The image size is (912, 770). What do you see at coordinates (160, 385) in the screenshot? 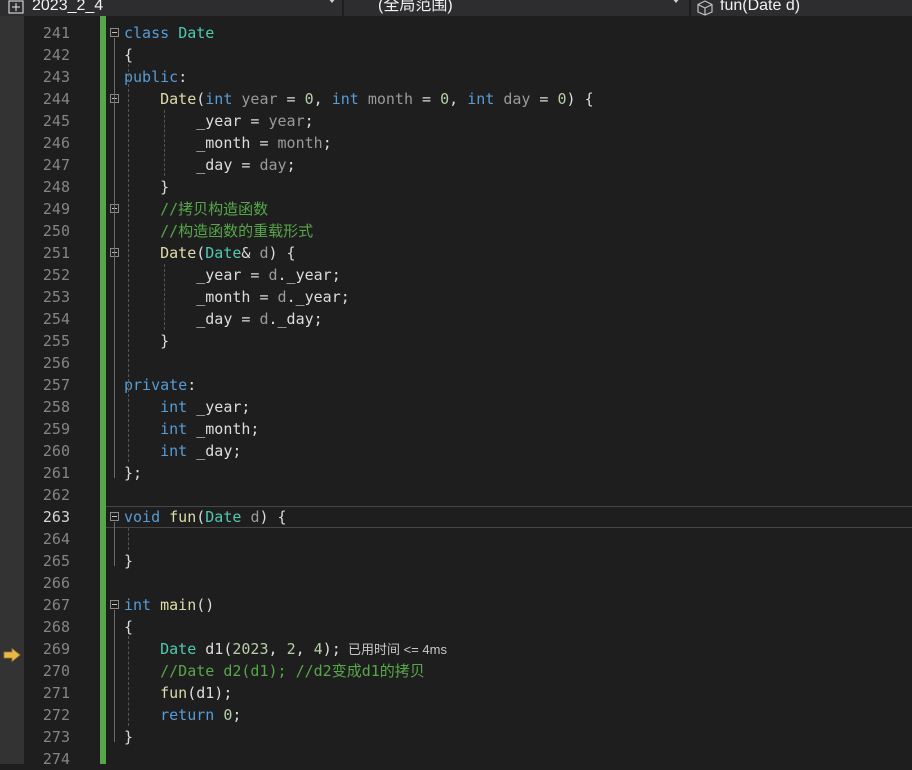
I see `code-line: private:` at bounding box center [160, 385].